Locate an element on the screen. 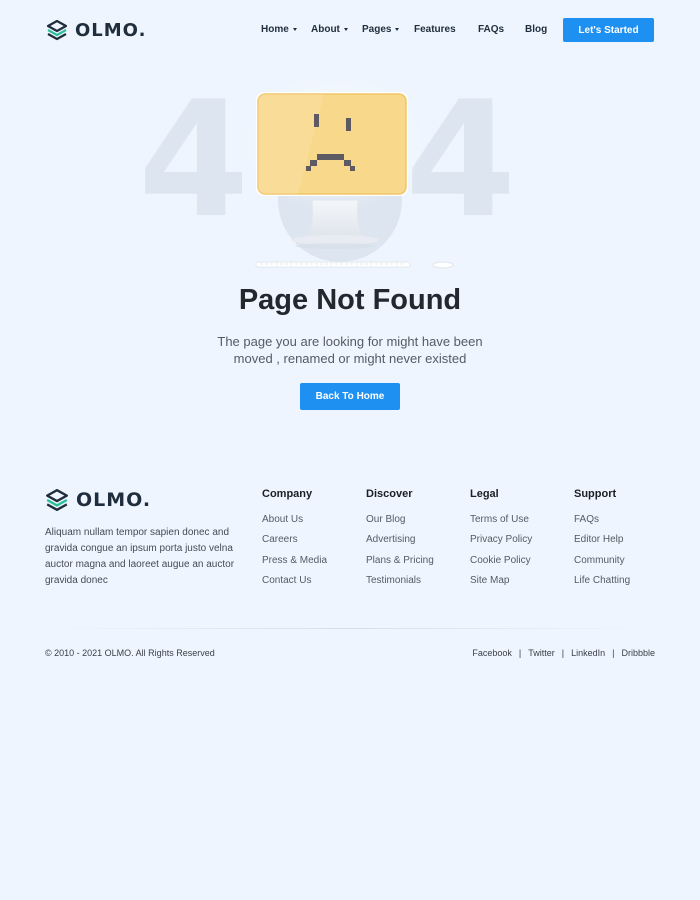 The height and width of the screenshot is (900, 700). footer-link: Community is located at coordinates (602, 565).